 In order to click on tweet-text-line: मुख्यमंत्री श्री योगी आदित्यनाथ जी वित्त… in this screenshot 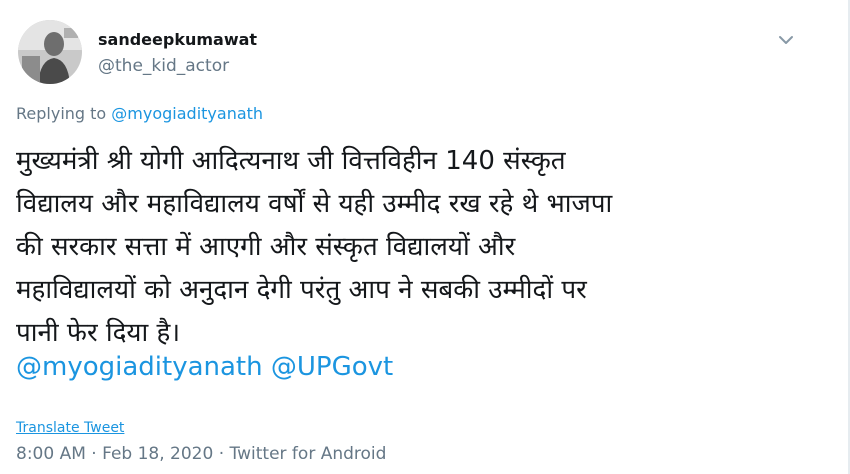, I will do `click(291, 161)`.